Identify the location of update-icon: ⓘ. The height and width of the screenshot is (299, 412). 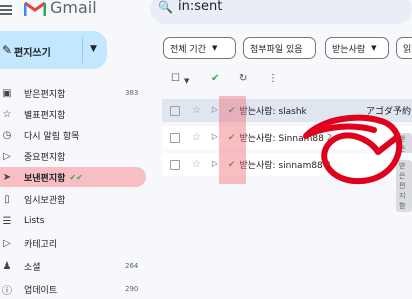
(7, 291).